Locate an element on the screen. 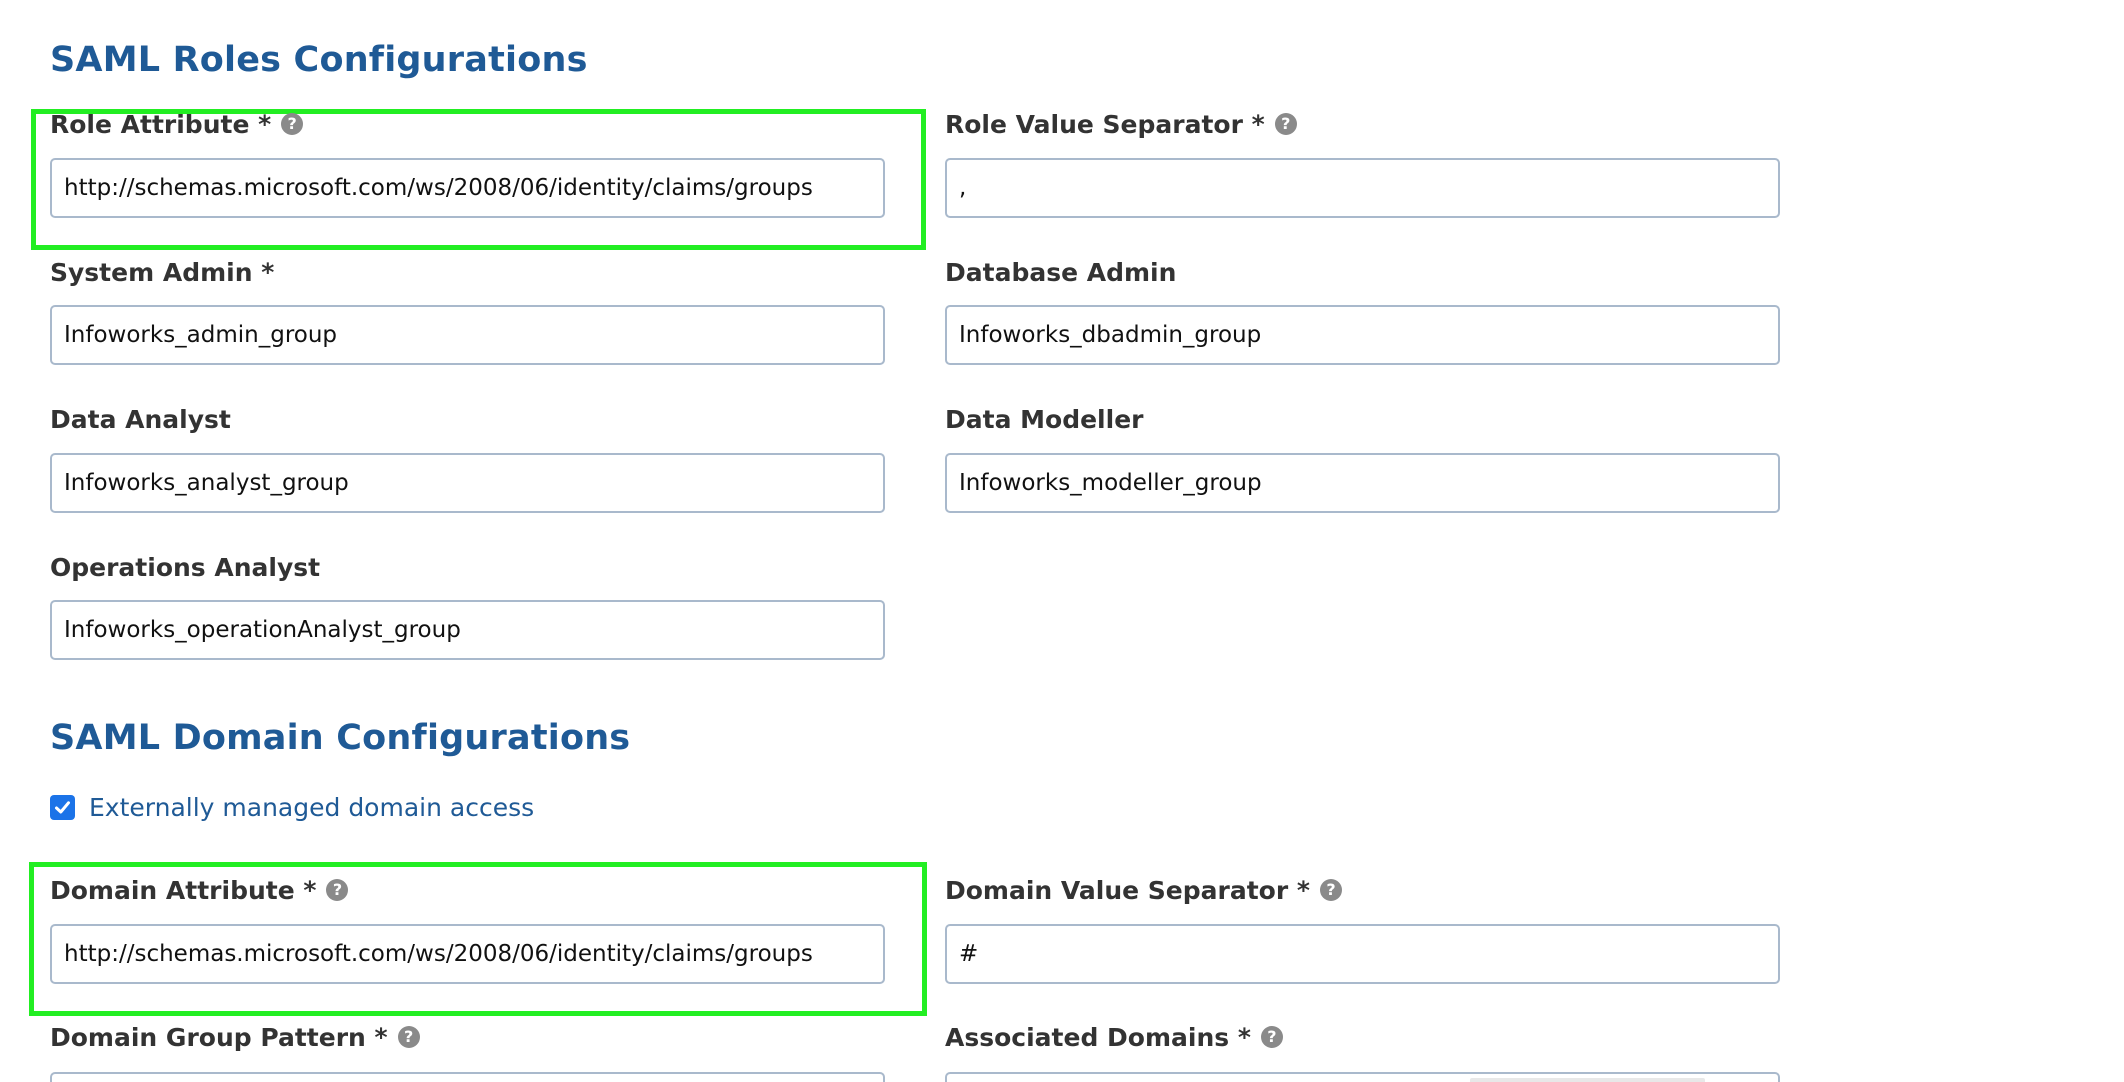 The width and height of the screenshot is (2124, 1082). domain-value-separator-label: Domain Value Separator * ? is located at coordinates (1143, 890).